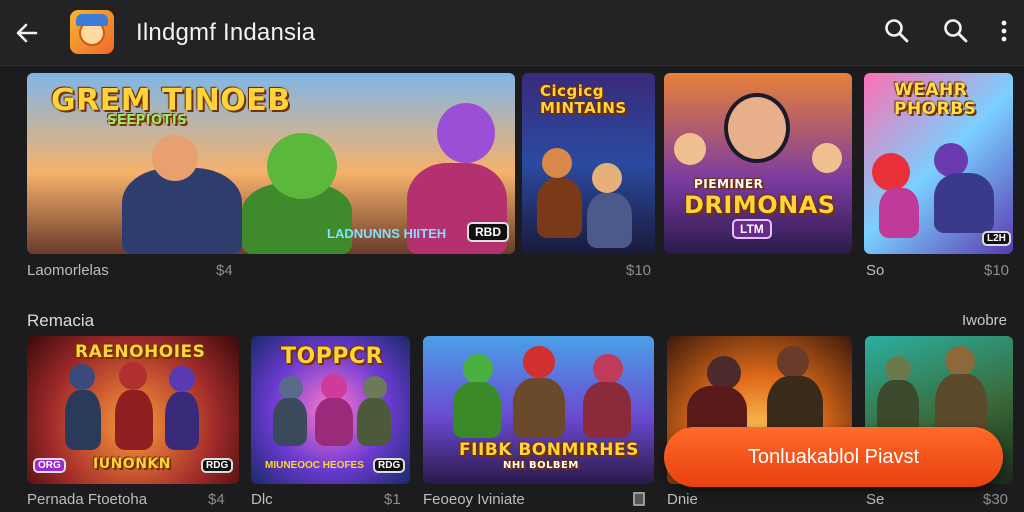  What do you see at coordinates (87, 499) in the screenshot?
I see `game-title: Pernada Ftoetoha` at bounding box center [87, 499].